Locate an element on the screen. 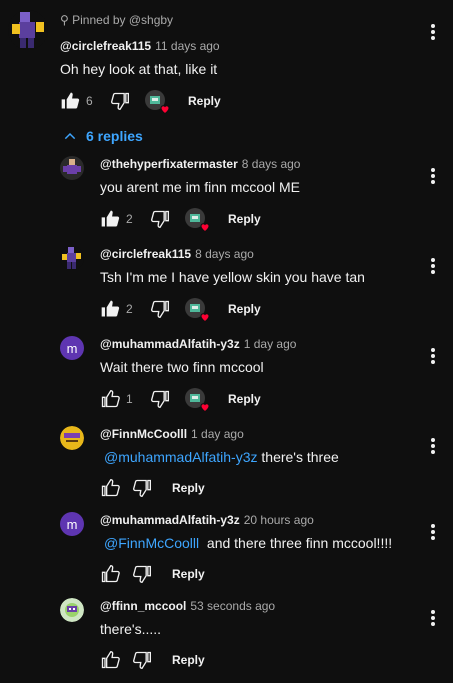 The width and height of the screenshot is (453, 683). chevron-up-icon is located at coordinates (70, 136).